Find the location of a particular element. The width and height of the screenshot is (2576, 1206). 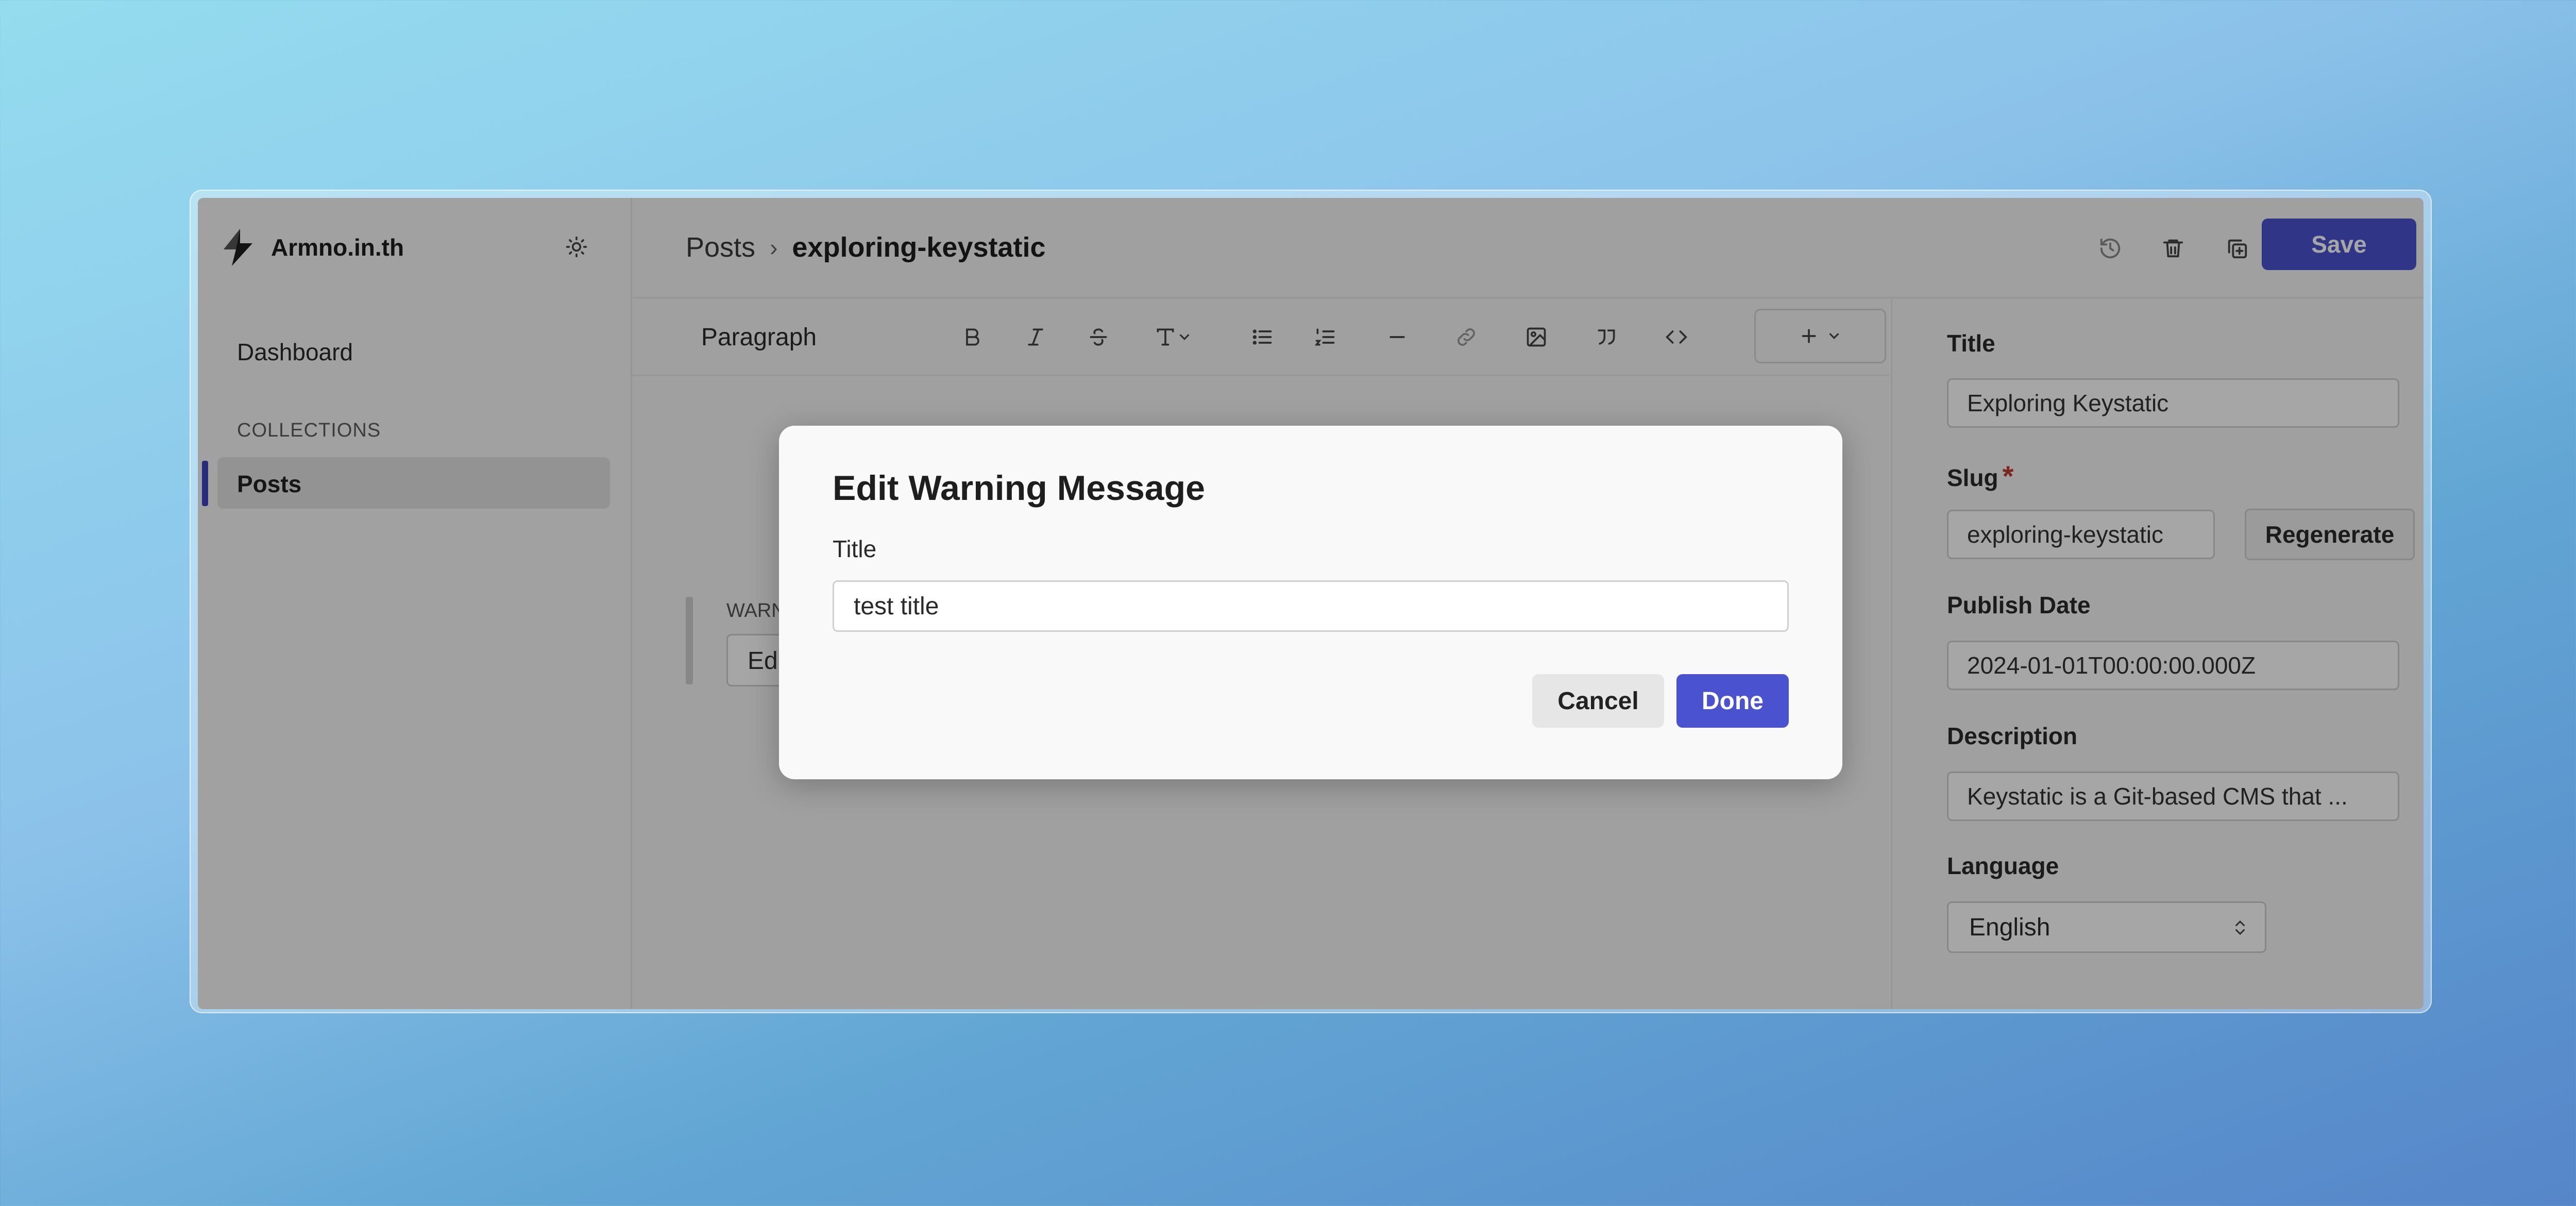

done-button: Done is located at coordinates (1732, 701).